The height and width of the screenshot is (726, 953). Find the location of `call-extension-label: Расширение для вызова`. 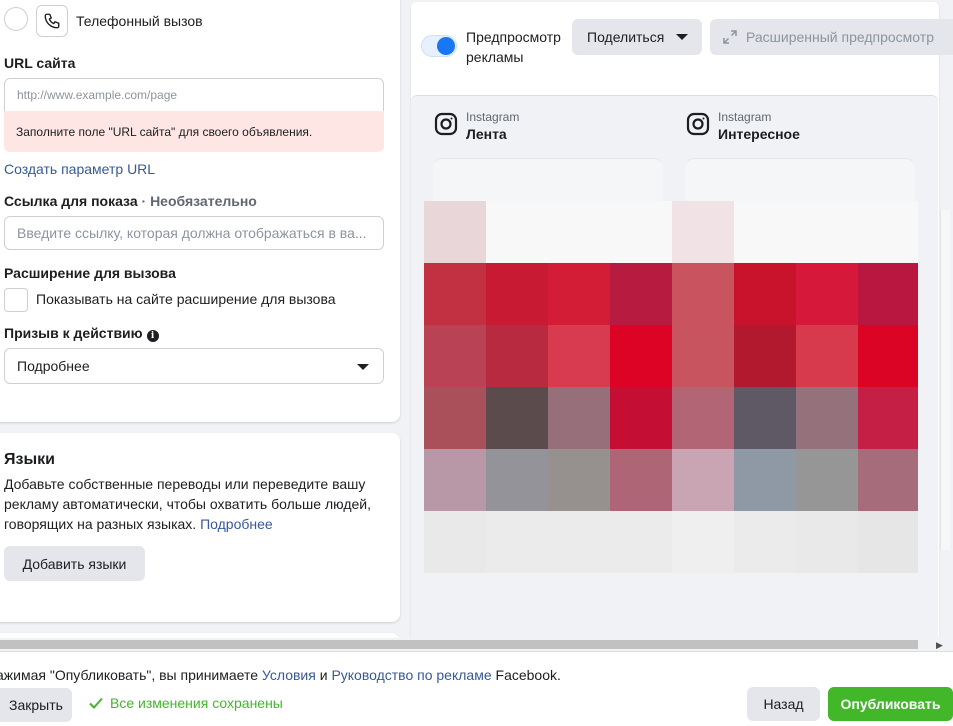

call-extension-label: Расширение для вызова is located at coordinates (90, 273).